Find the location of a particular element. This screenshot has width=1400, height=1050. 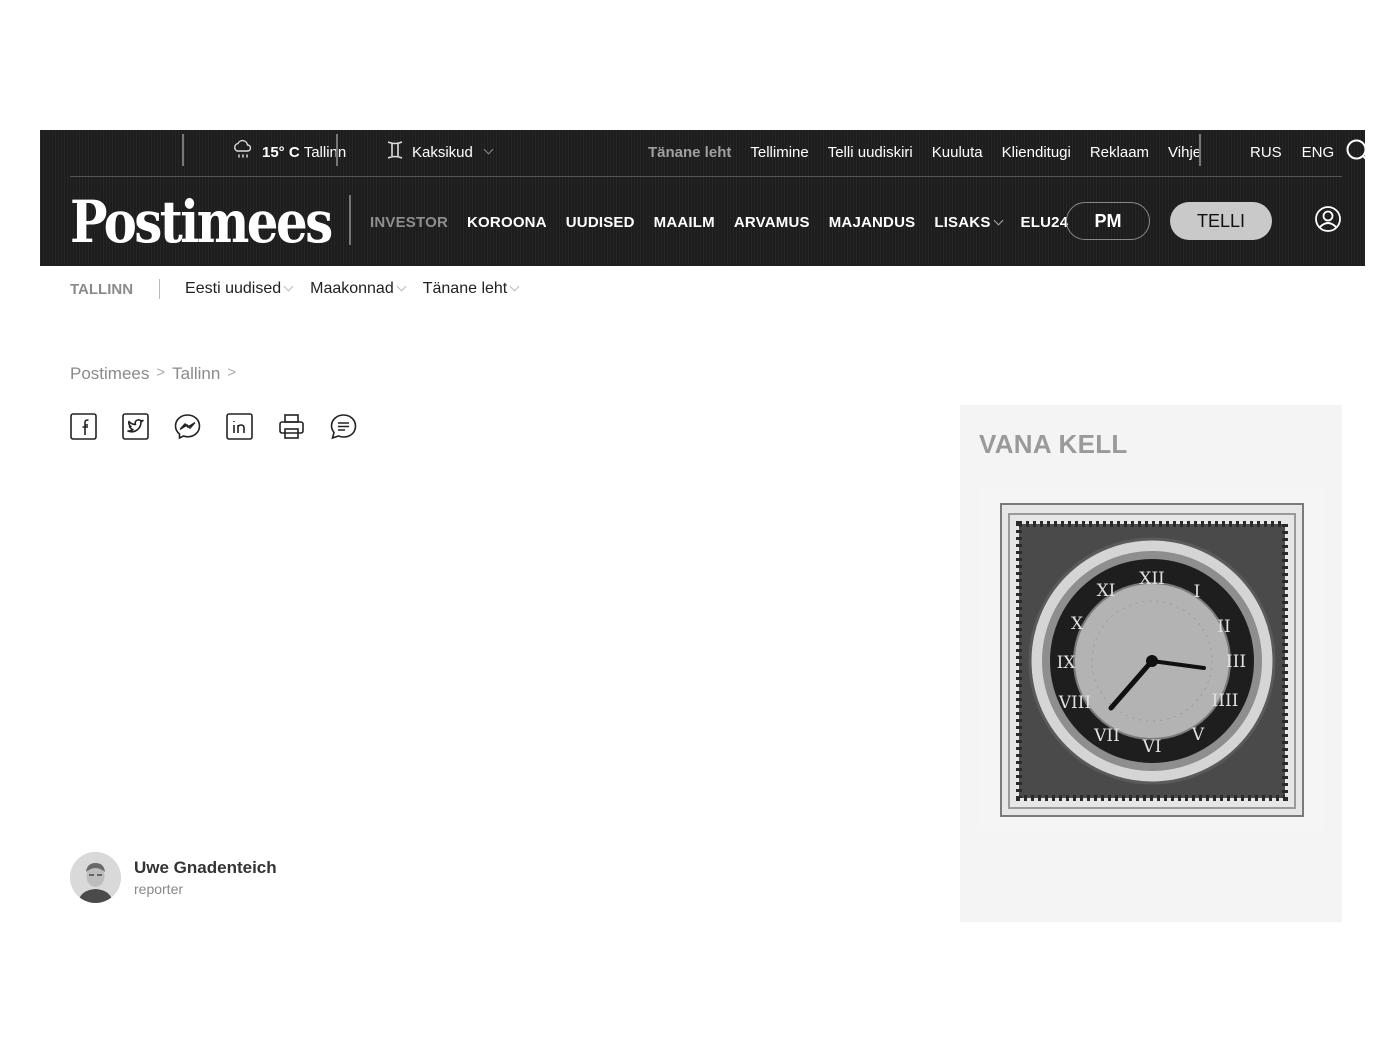

subnav-eesti-uudised: Eesti uudised is located at coordinates (239, 289).